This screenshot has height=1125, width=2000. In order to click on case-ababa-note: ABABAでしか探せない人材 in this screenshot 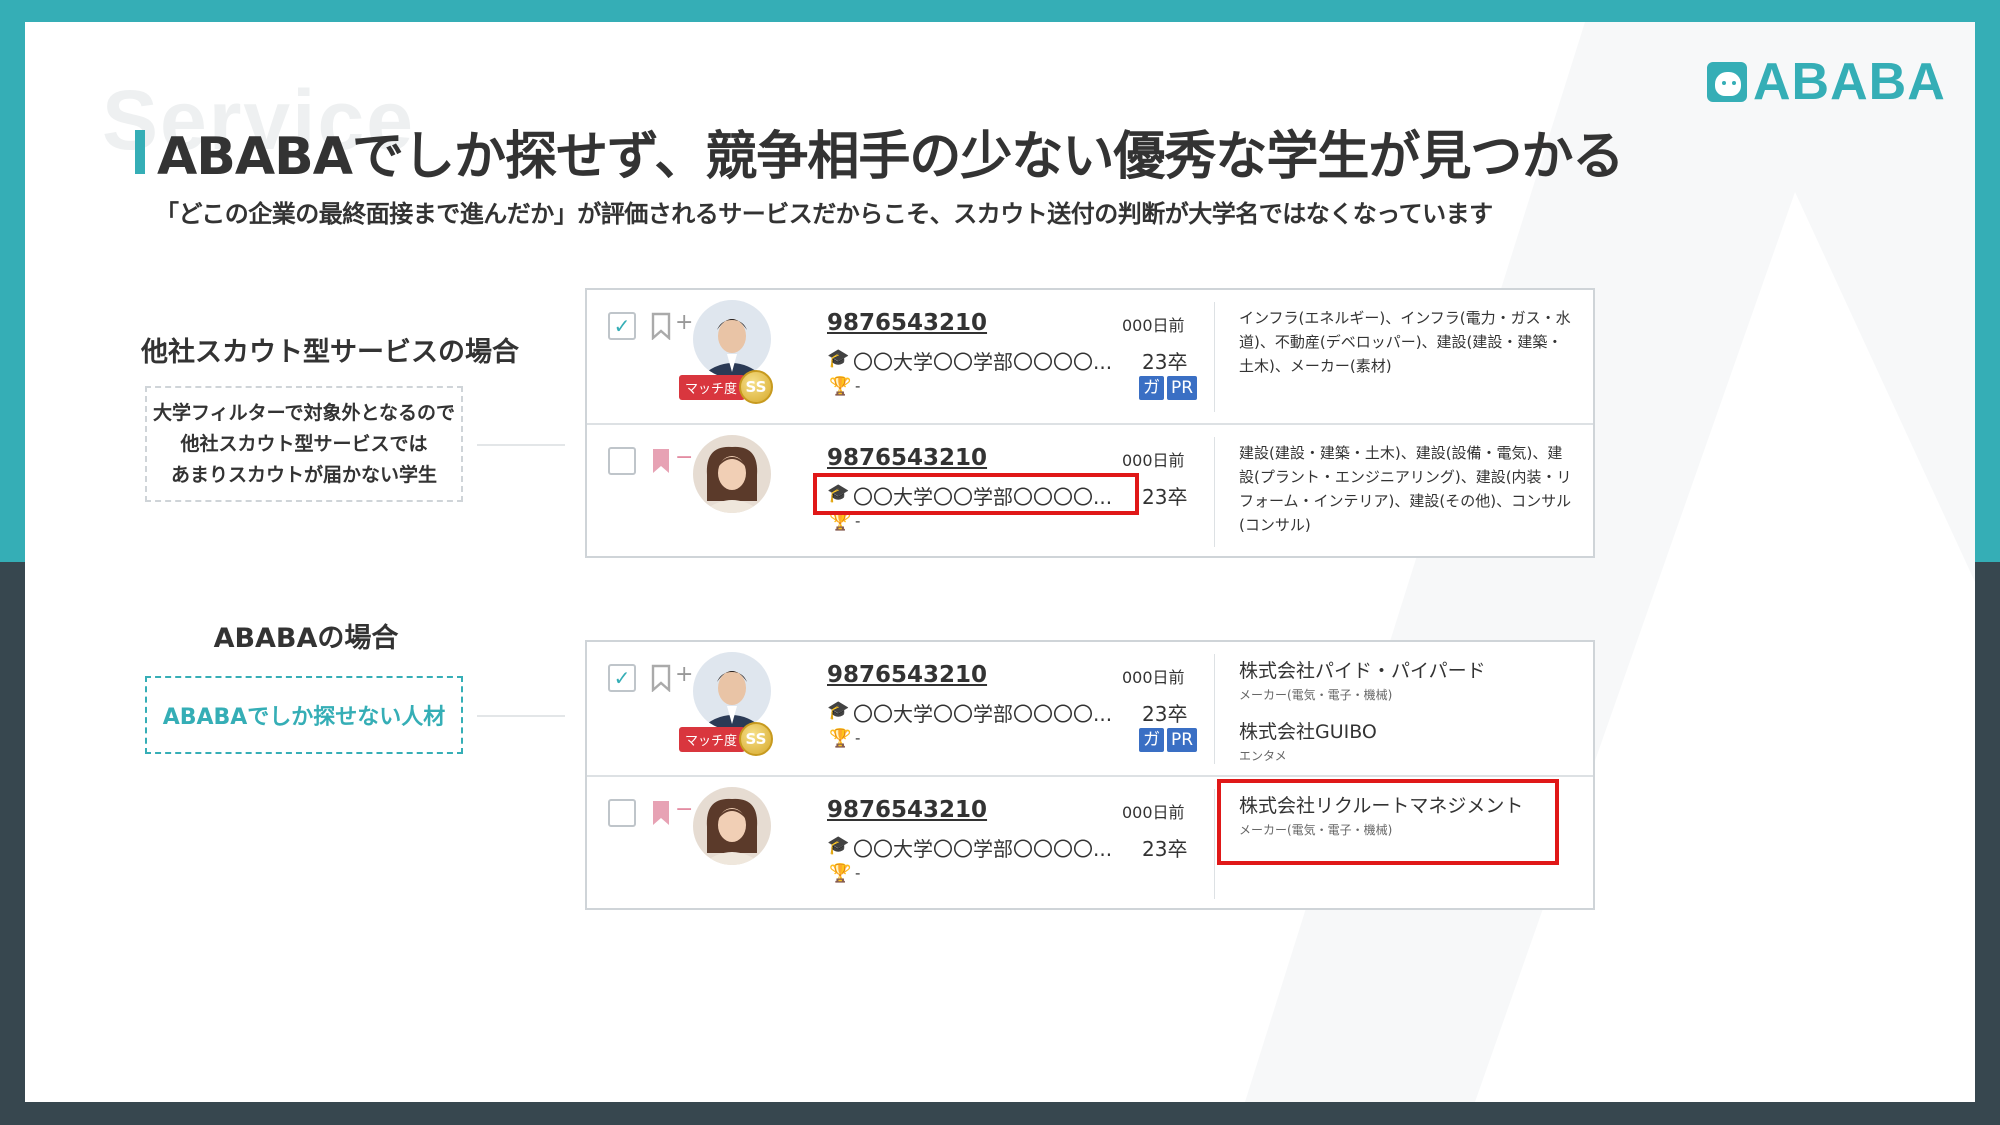, I will do `click(304, 715)`.